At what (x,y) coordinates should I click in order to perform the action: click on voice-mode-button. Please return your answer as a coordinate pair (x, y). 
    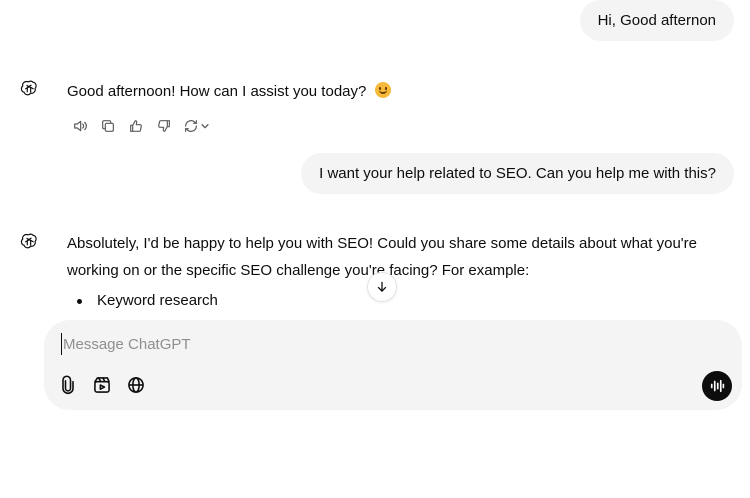
    Looking at the image, I should click on (717, 386).